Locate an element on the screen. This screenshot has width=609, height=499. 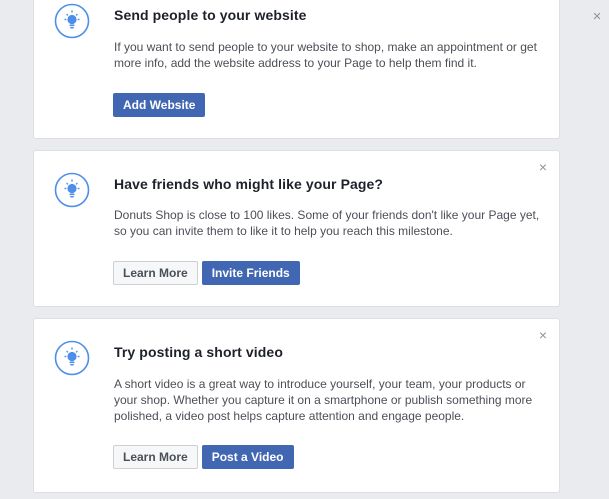
card-actions: Learn More Post a Video is located at coordinates (203, 457).